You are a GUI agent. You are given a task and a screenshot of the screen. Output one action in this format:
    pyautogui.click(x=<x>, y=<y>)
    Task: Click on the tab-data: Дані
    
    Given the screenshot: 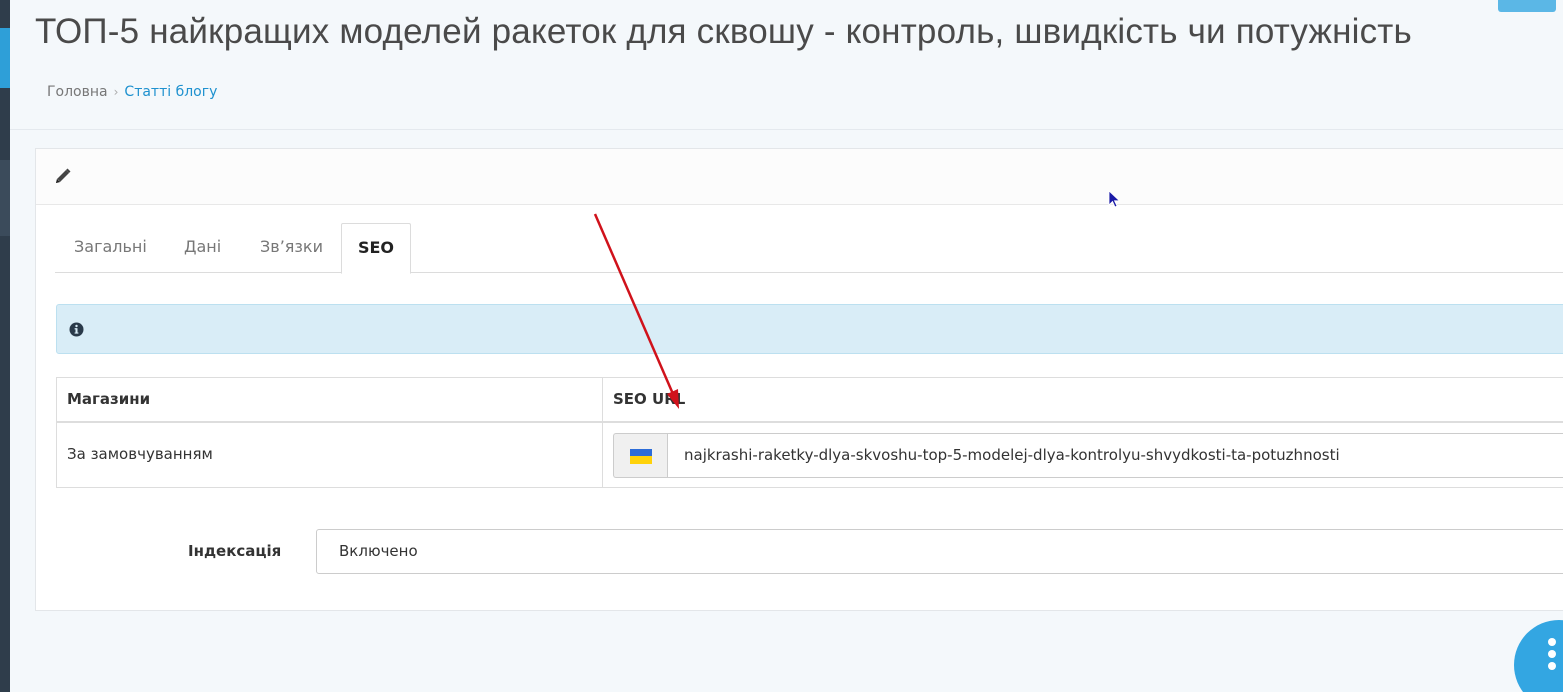 What is the action you would take?
    pyautogui.click(x=202, y=248)
    